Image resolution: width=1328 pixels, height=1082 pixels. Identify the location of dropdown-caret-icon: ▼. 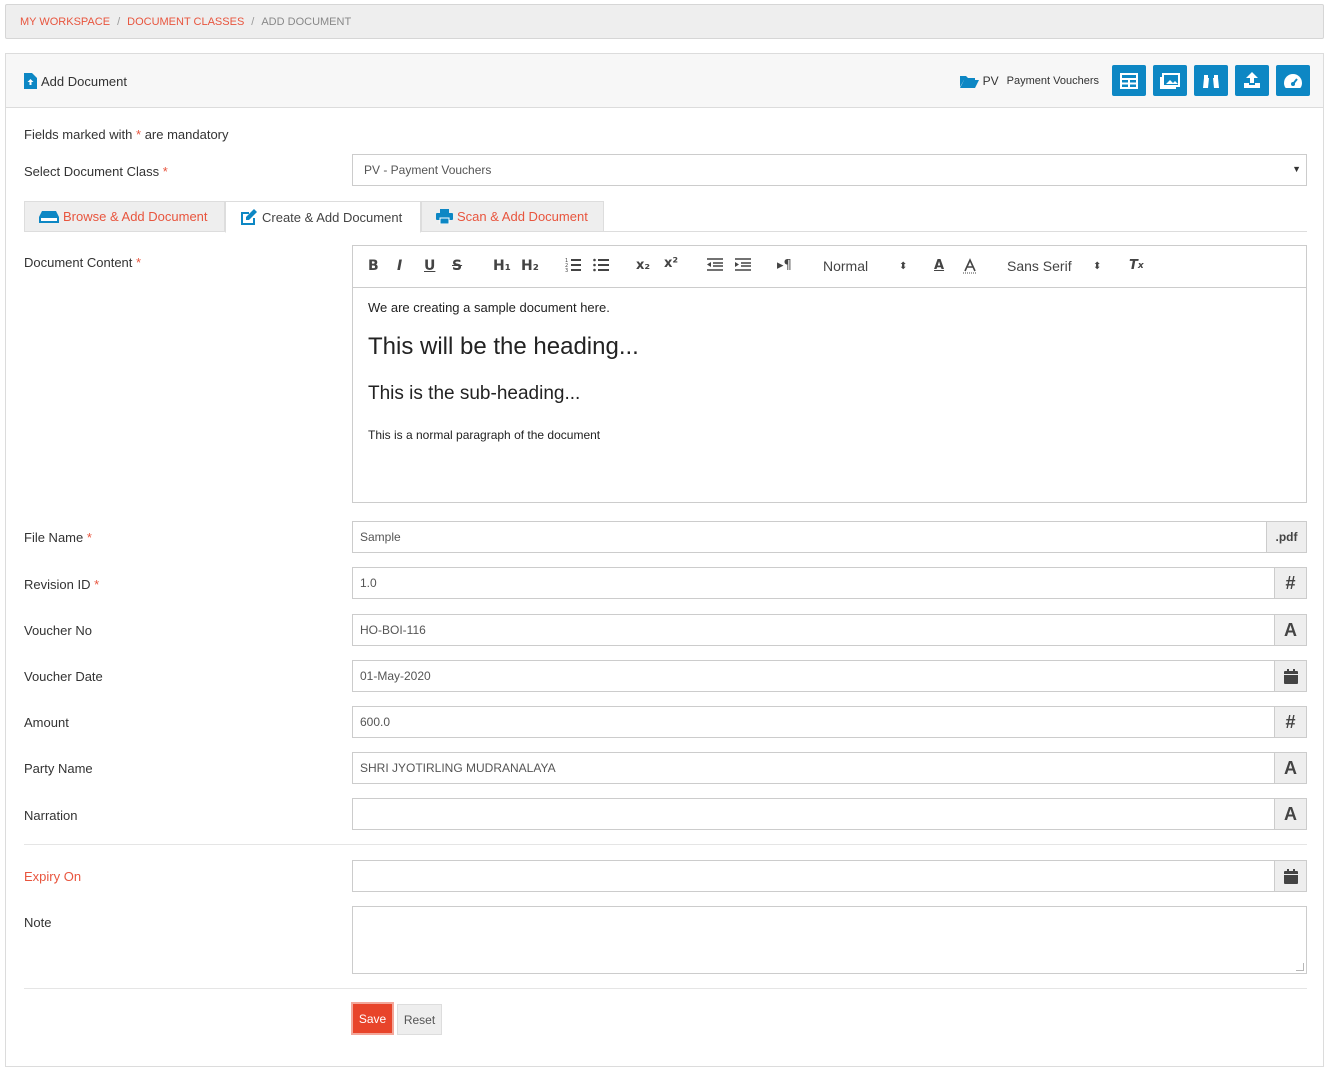
(1296, 169).